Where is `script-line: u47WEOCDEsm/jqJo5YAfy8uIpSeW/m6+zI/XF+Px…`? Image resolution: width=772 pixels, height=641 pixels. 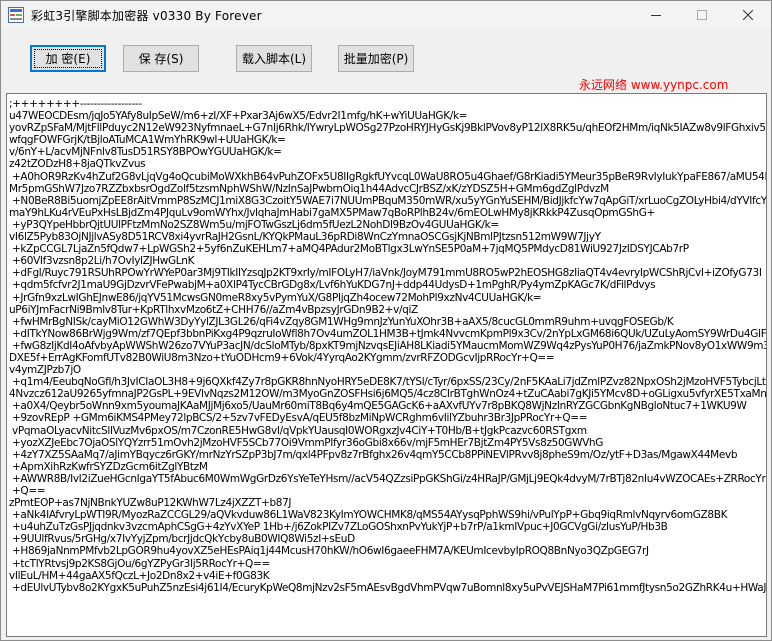
script-line: u47WEOCDEsm/jqJo5YAfy8uIpSeW/m6+zI/XF+Px… is located at coordinates (238, 116).